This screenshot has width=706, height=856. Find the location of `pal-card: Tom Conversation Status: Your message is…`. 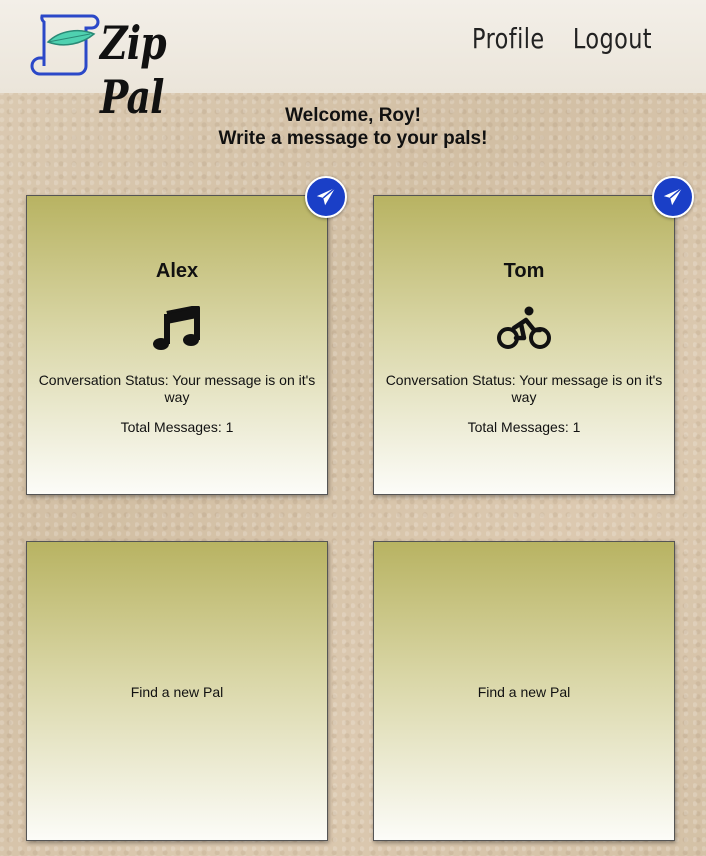

pal-card: Tom Conversation Status: Your message is… is located at coordinates (524, 345).